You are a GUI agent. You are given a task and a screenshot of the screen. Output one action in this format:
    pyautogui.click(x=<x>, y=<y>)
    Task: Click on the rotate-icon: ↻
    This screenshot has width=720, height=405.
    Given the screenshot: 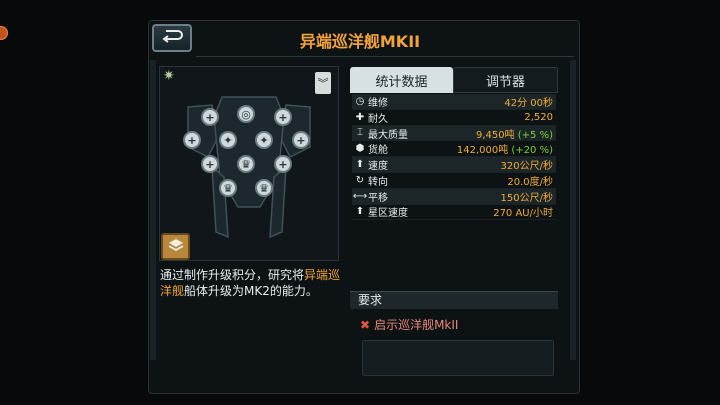 What is the action you would take?
    pyautogui.click(x=360, y=180)
    